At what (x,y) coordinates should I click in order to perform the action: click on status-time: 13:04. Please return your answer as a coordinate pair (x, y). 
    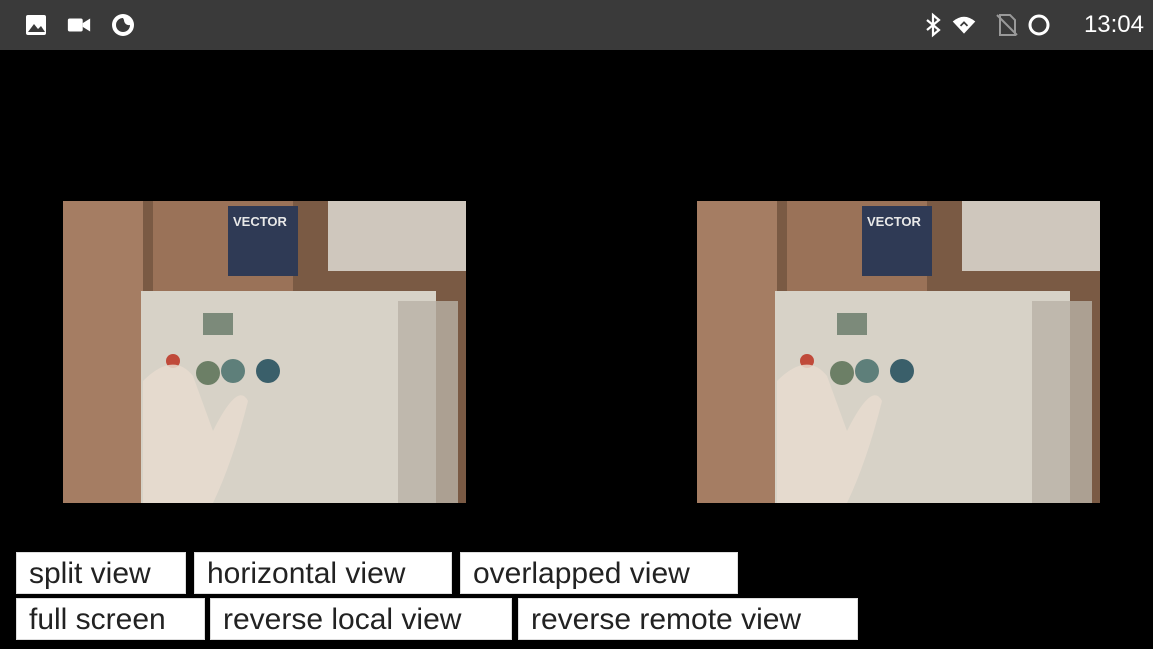
    Looking at the image, I should click on (1113, 24).